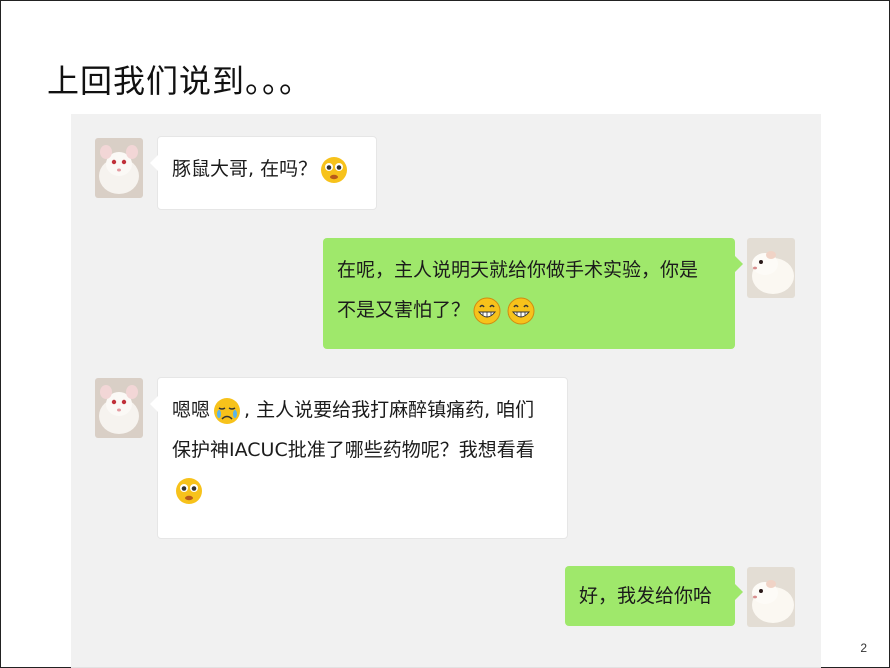  Describe the element at coordinates (180, 81) in the screenshot. I see `slide-title: 上回我们说到。。。` at that location.